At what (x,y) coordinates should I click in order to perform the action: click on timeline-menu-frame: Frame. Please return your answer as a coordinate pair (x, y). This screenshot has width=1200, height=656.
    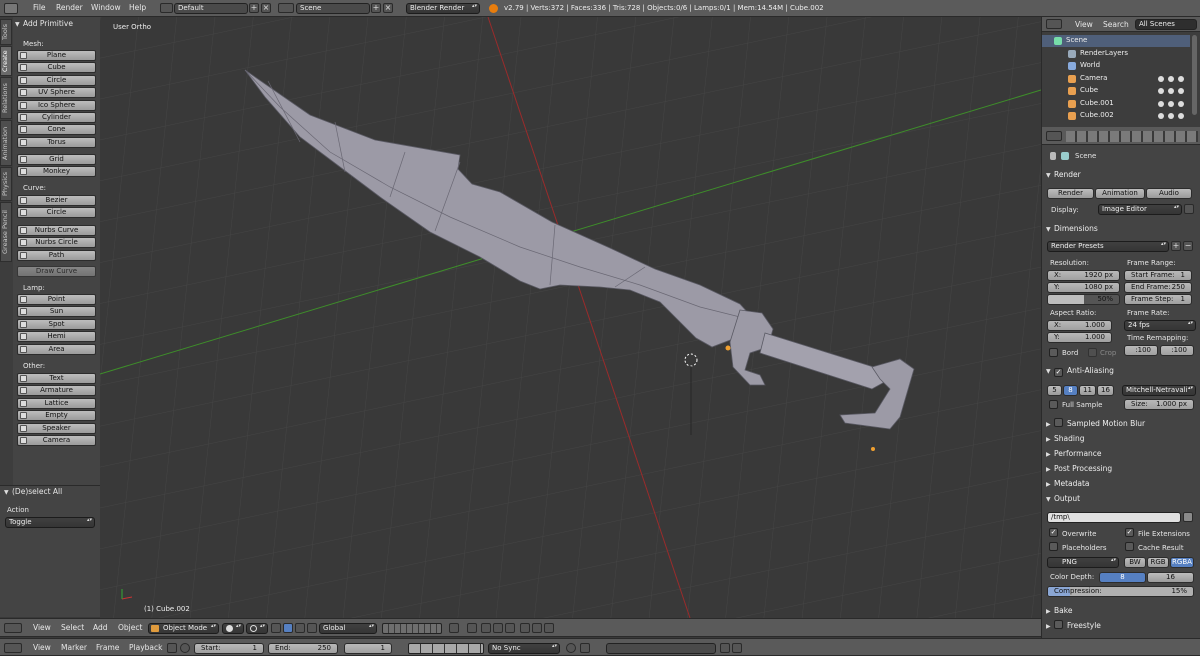
    Looking at the image, I should click on (107, 648).